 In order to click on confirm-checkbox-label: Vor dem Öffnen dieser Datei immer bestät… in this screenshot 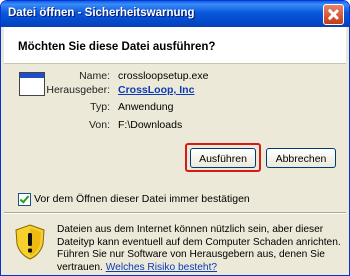, I will do `click(142, 199)`.